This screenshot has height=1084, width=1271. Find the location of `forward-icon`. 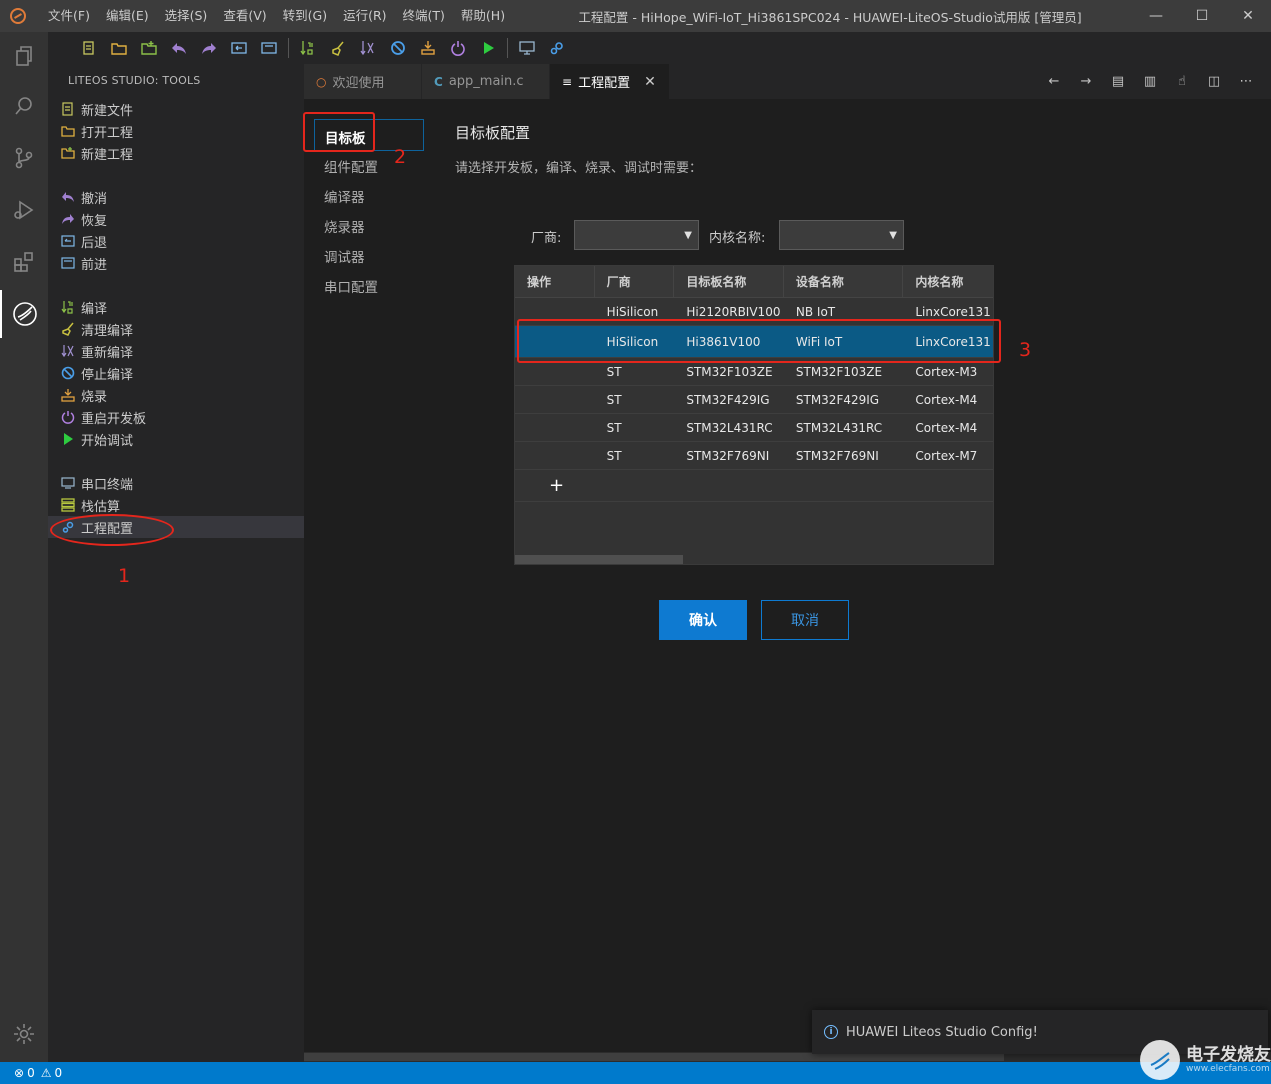

forward-icon is located at coordinates (269, 48).